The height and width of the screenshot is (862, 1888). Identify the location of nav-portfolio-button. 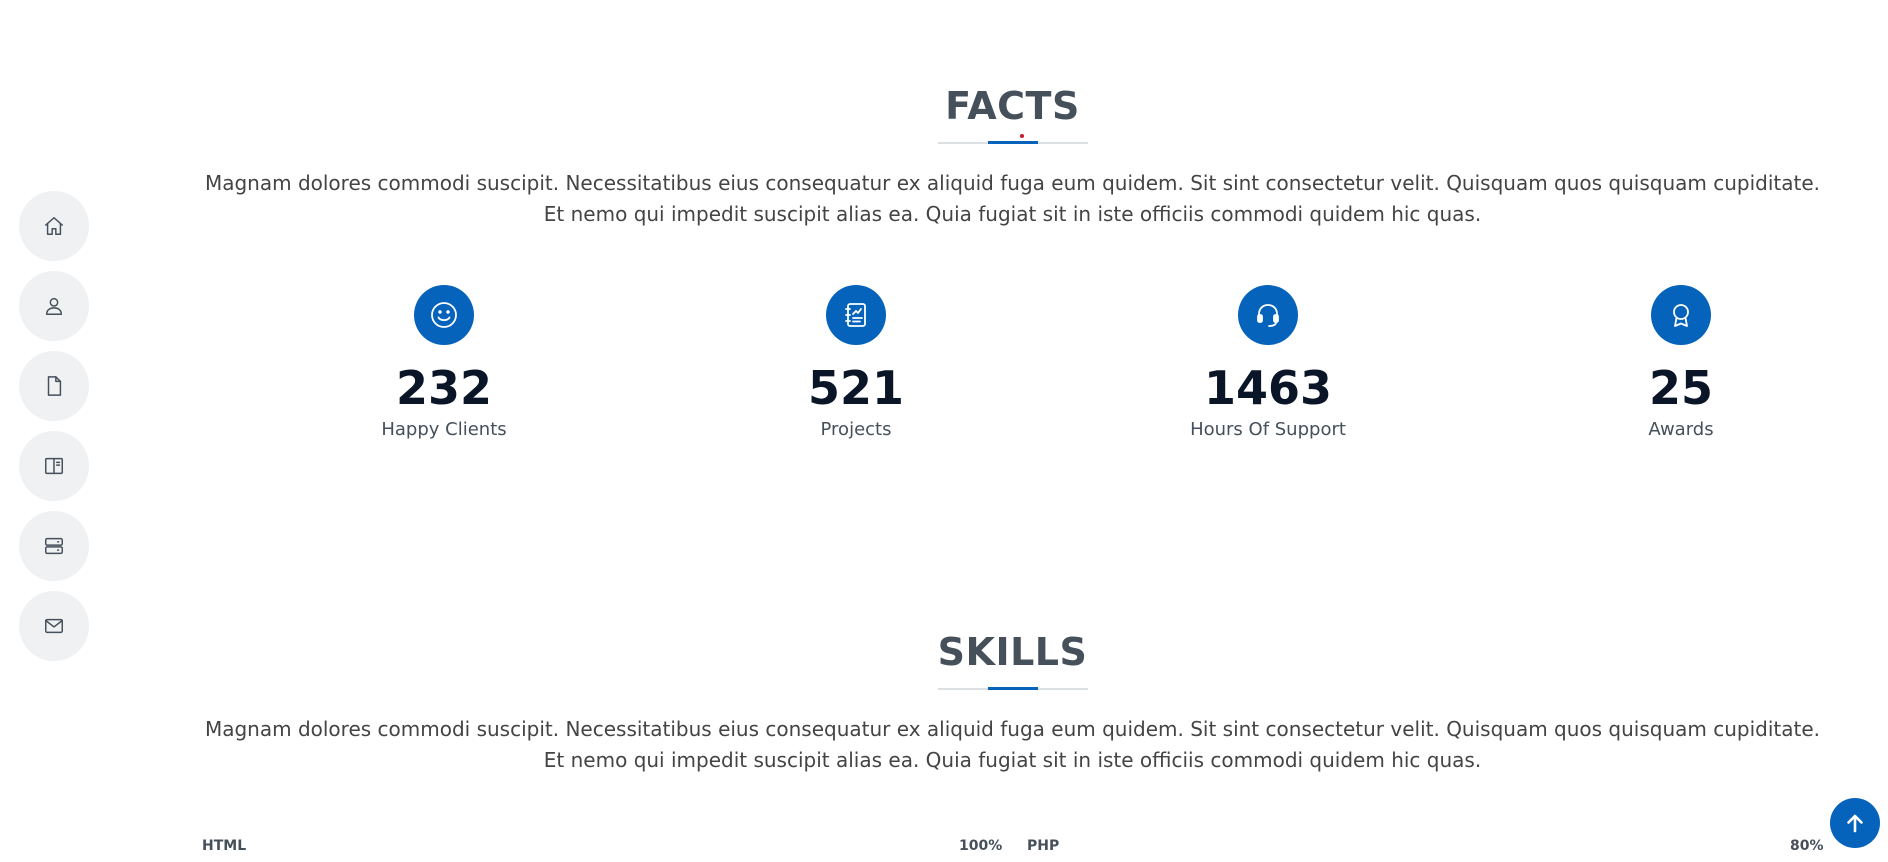
(54, 466).